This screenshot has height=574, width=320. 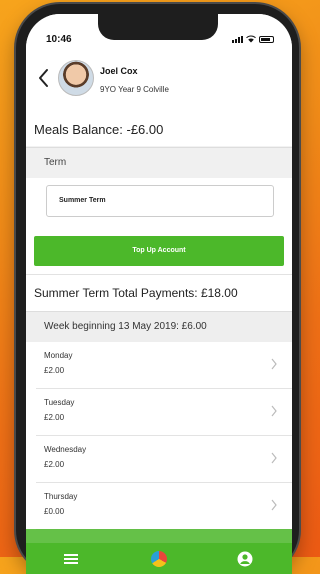 What do you see at coordinates (134, 89) in the screenshot?
I see `student-details: 9YO Year 9 Colville` at bounding box center [134, 89].